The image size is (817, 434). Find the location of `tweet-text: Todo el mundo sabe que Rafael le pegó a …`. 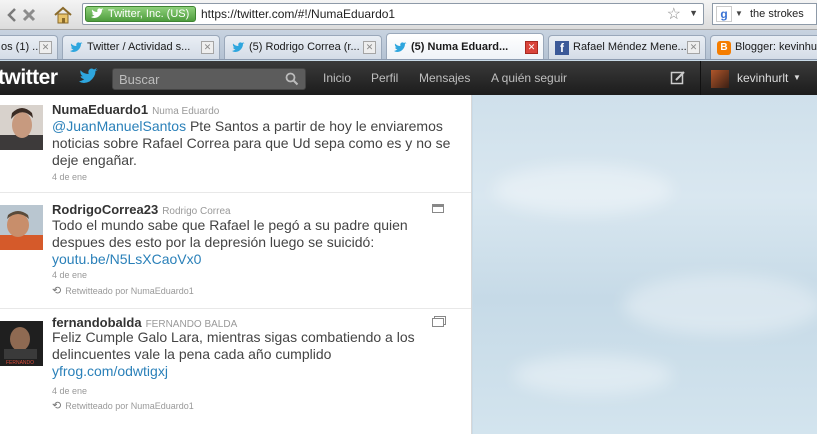

tweet-text: Todo el mundo sabe que Rafael le pegó a … is located at coordinates (254, 242).